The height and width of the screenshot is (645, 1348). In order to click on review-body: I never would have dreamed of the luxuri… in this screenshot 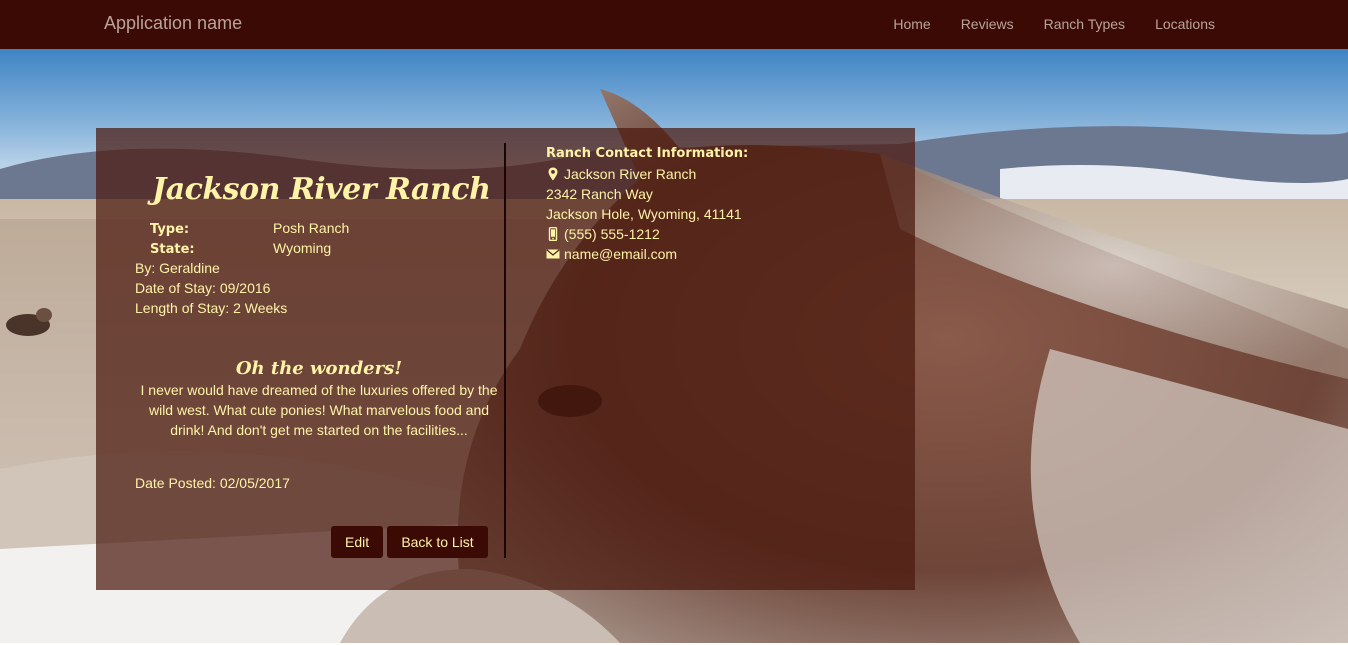, I will do `click(319, 410)`.